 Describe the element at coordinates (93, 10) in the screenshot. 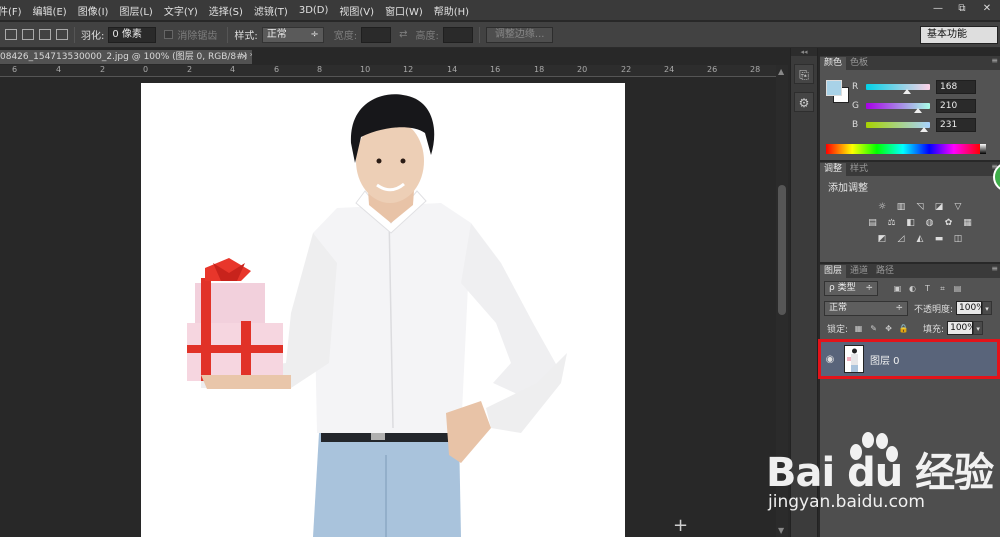

I see `menu-image: 图像(I)` at that location.